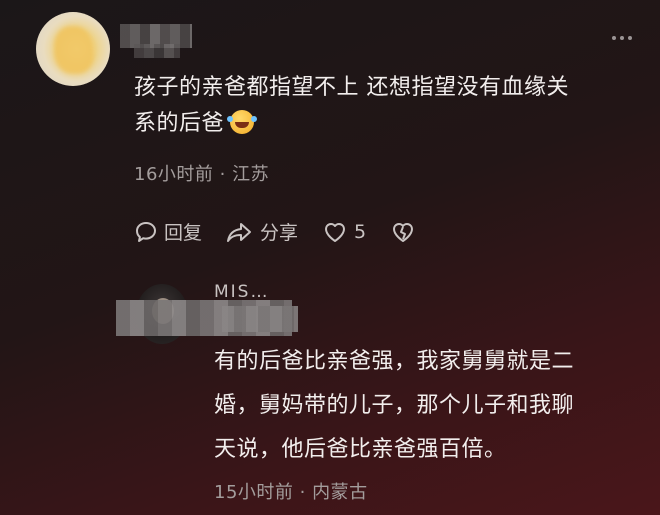 This screenshot has height=515, width=660. I want to click on like-button: 5, so click(344, 232).